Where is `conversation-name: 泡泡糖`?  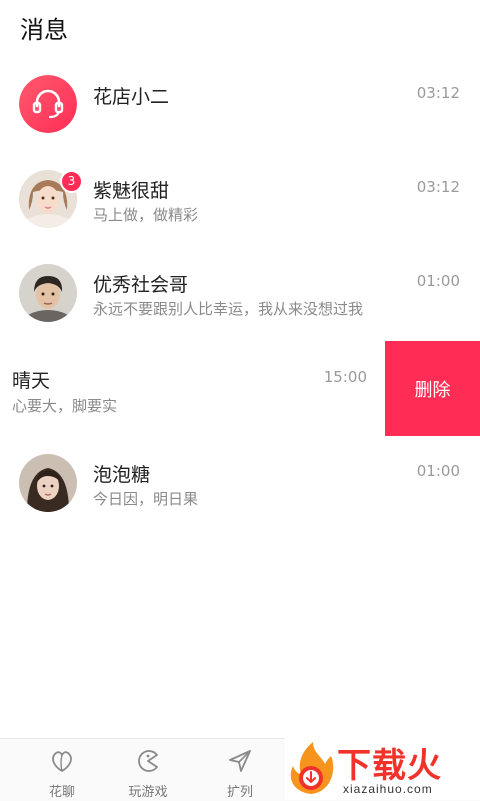 conversation-name: 泡泡糖 is located at coordinates (122, 475).